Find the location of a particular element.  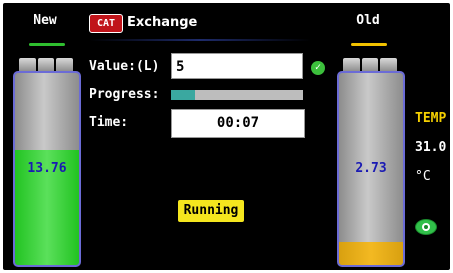

new-tank-header: New is located at coordinates (45, 20).